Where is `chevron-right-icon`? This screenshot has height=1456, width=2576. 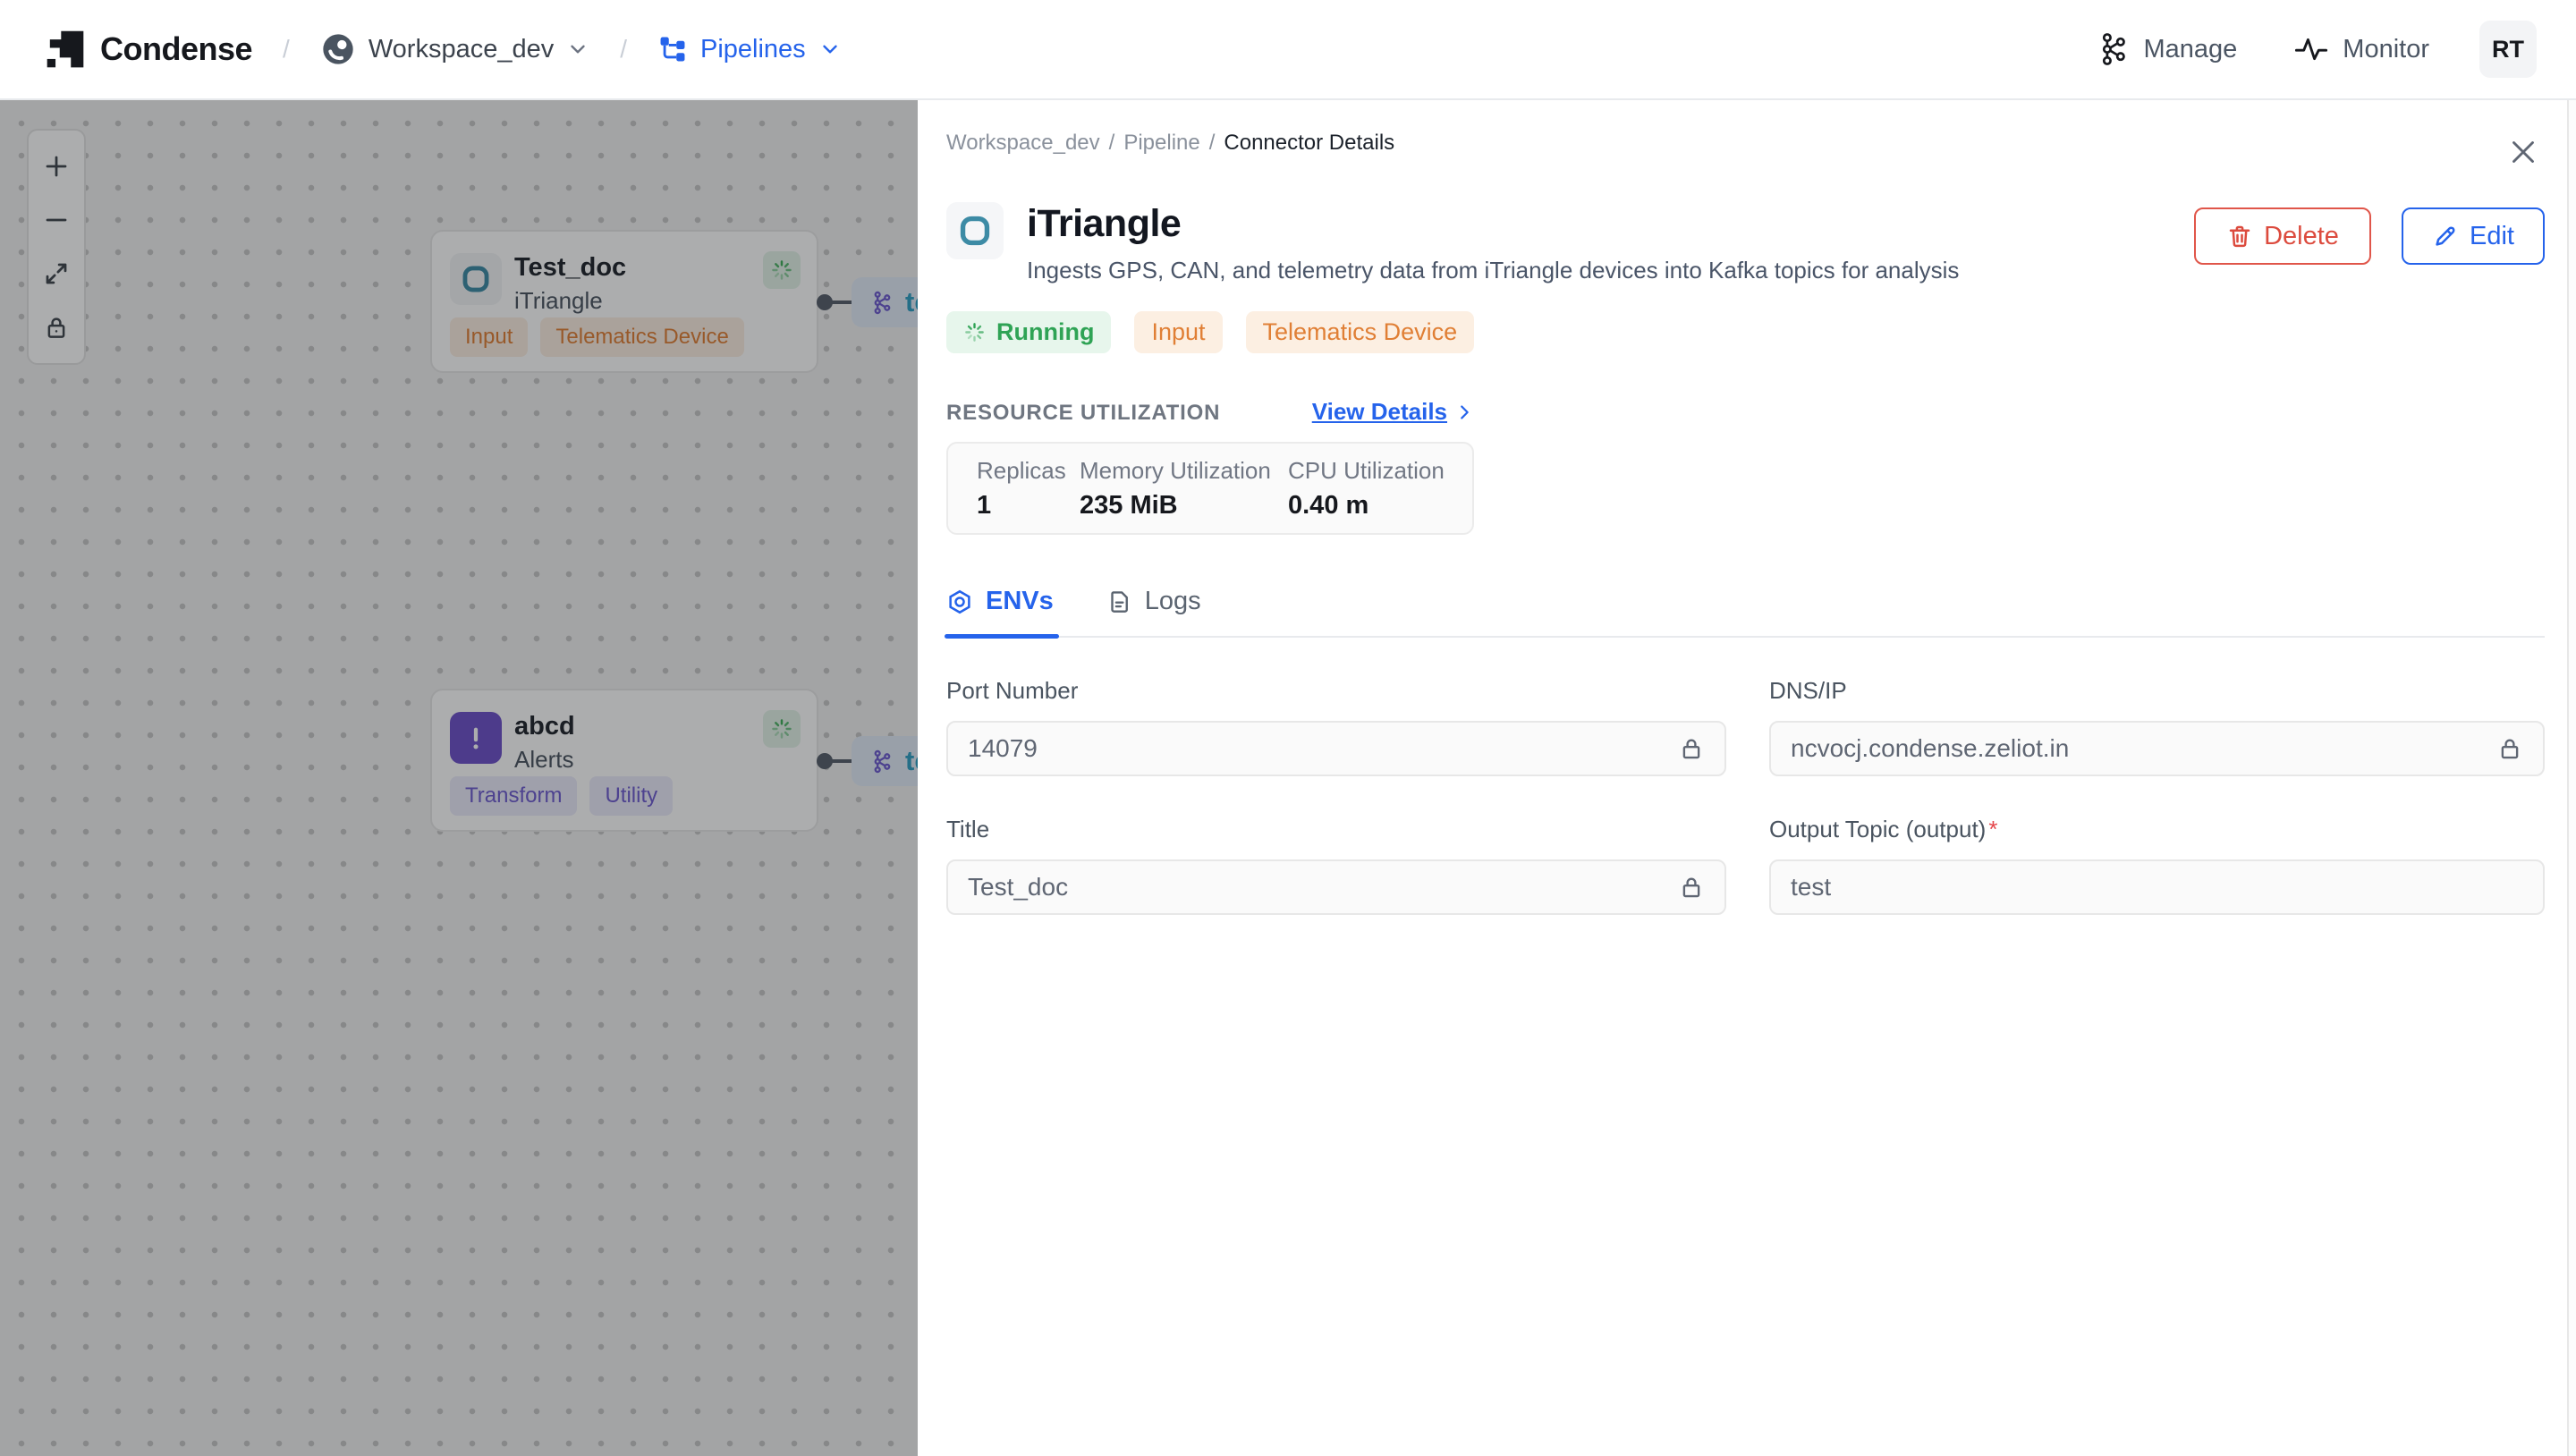
chevron-right-icon is located at coordinates (1465, 411).